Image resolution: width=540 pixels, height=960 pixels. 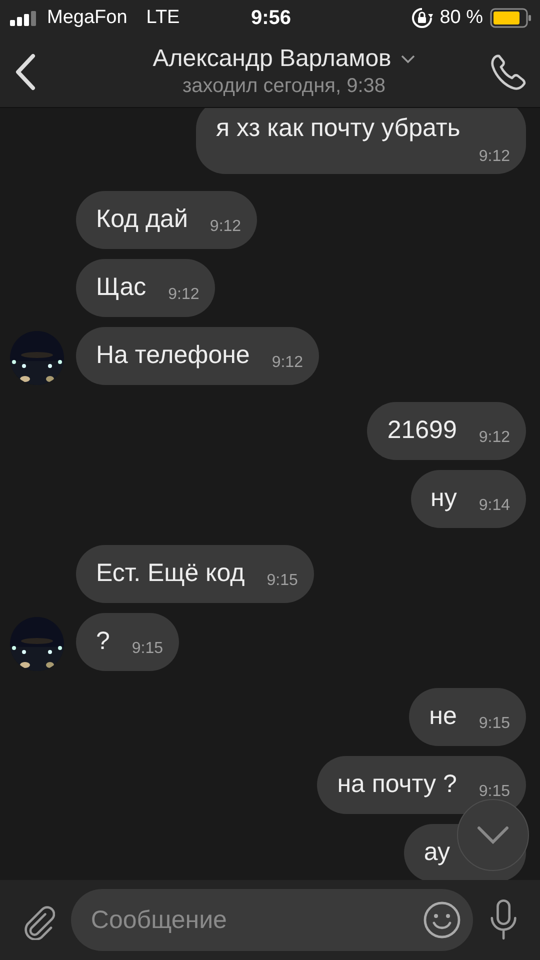 What do you see at coordinates (338, 128) in the screenshot?
I see `message-text: я хз как почту убрать` at bounding box center [338, 128].